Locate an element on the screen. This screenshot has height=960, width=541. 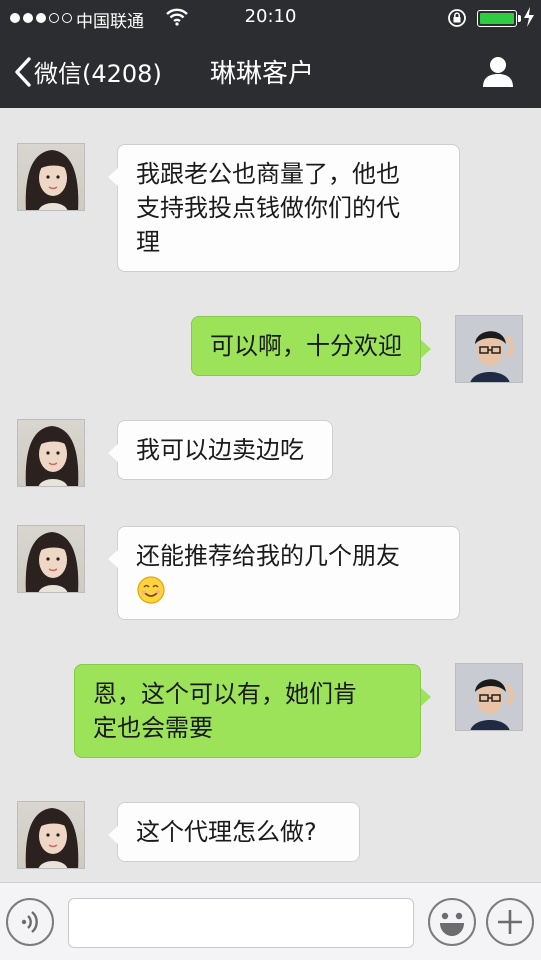
message-line: 我可以边卖边吃 is located at coordinates (220, 450).